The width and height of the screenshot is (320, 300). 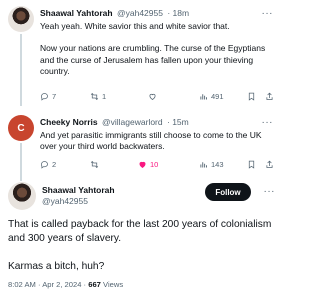 What do you see at coordinates (228, 192) in the screenshot?
I see `follow-button: Follow` at bounding box center [228, 192].